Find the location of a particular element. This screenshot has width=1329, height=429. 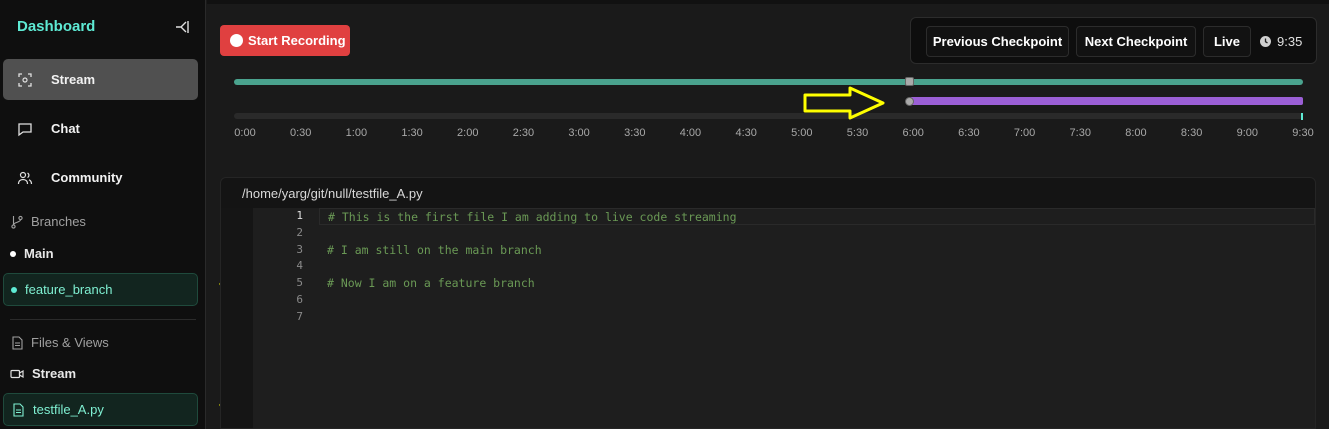

start-recording-button: Start Recording is located at coordinates (285, 40).